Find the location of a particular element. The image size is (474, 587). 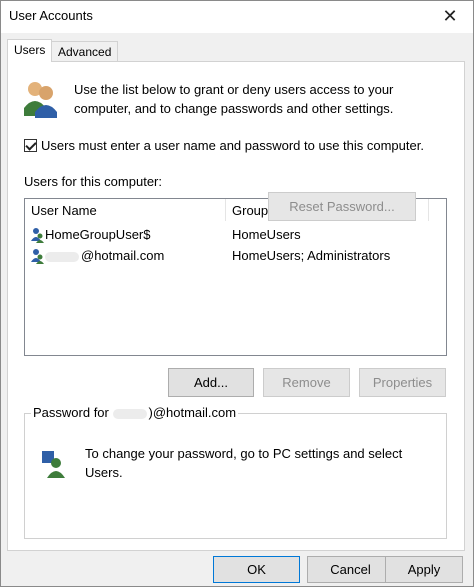

user-password-icon is located at coordinates (53, 464).